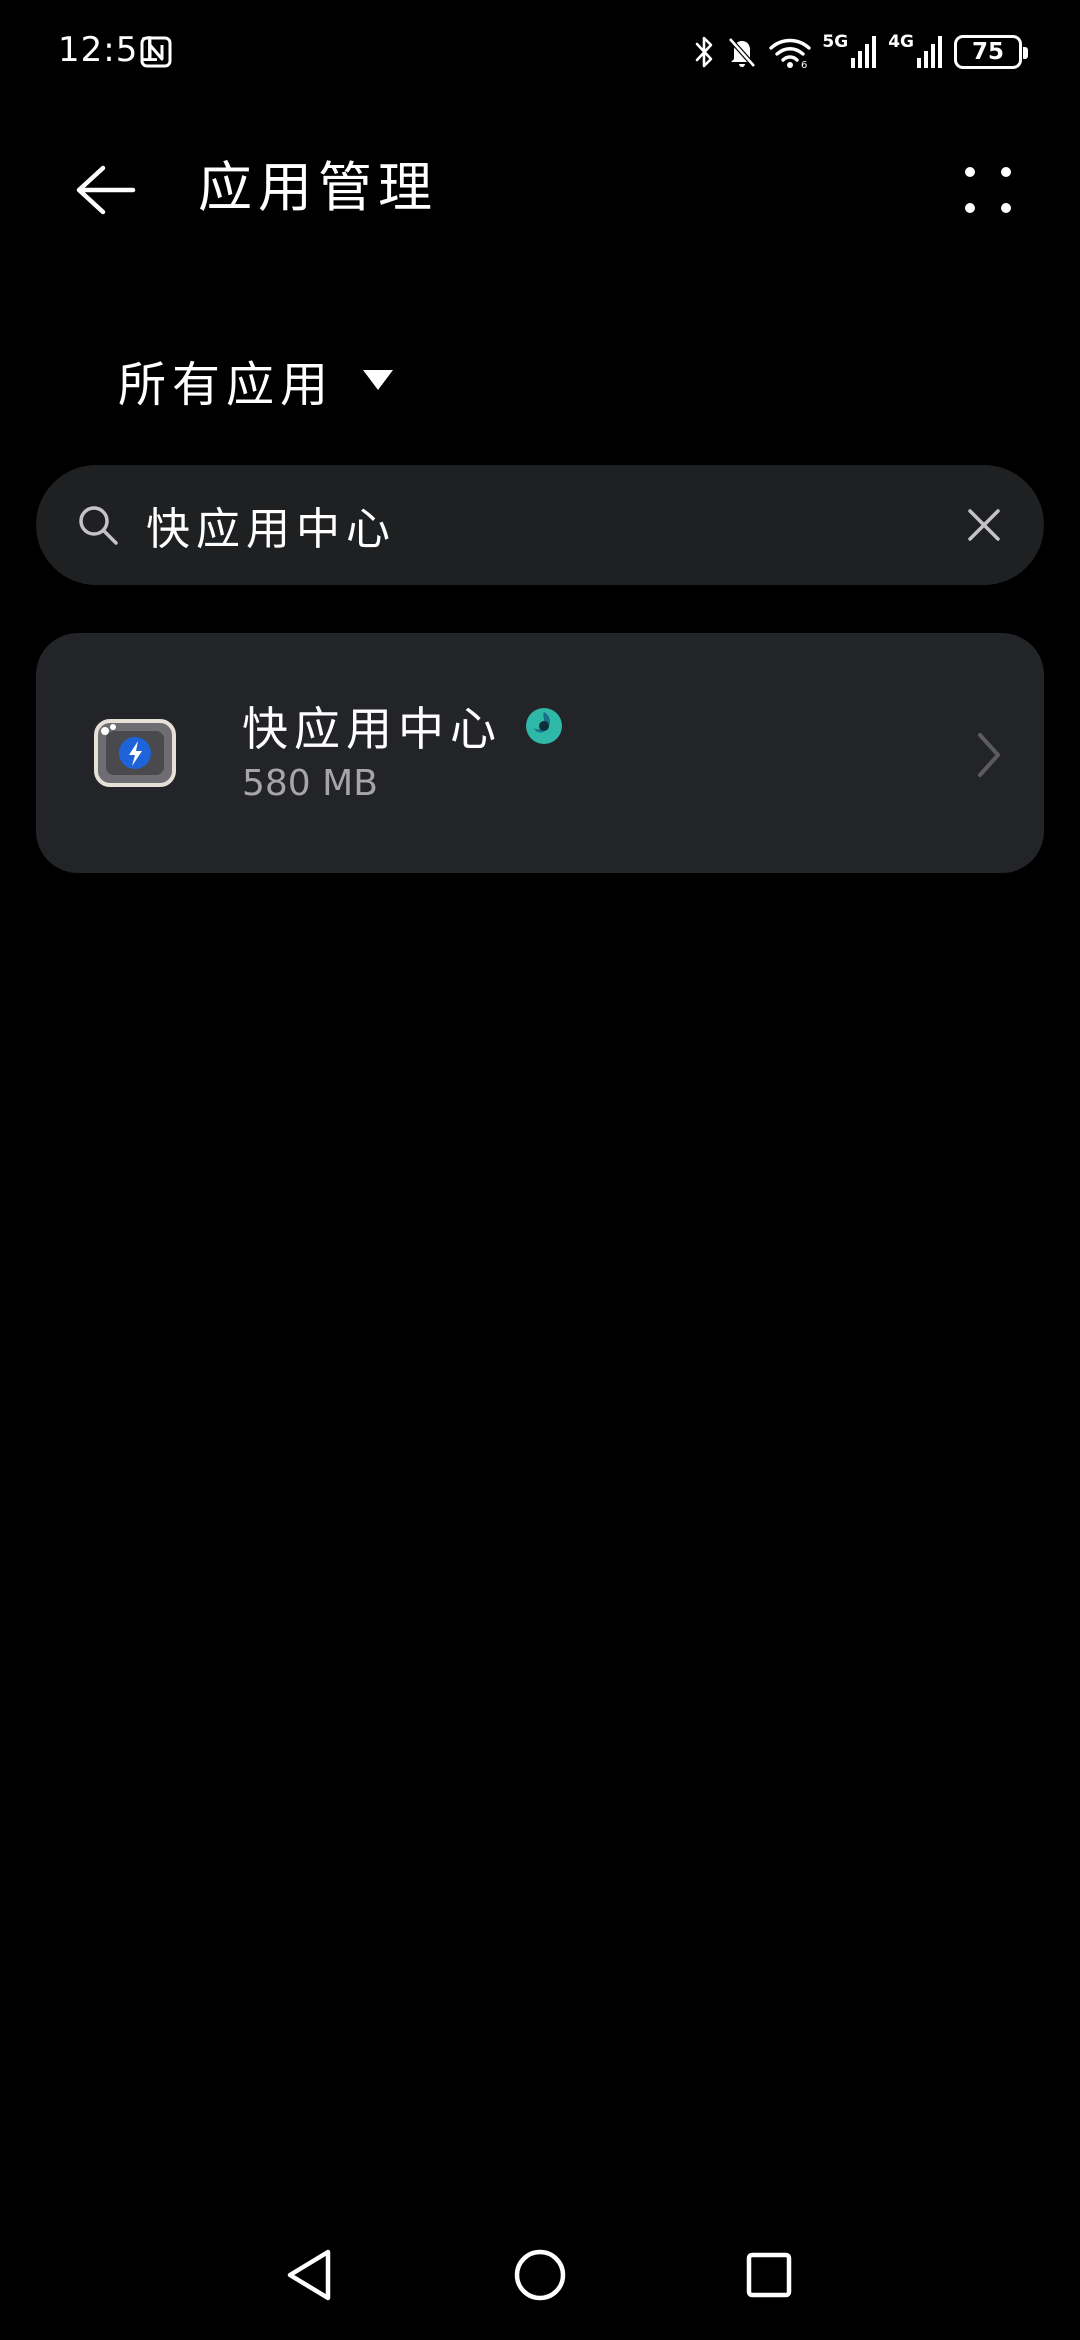 This screenshot has width=1080, height=2340. I want to click on triangle-down-icon, so click(378, 380).